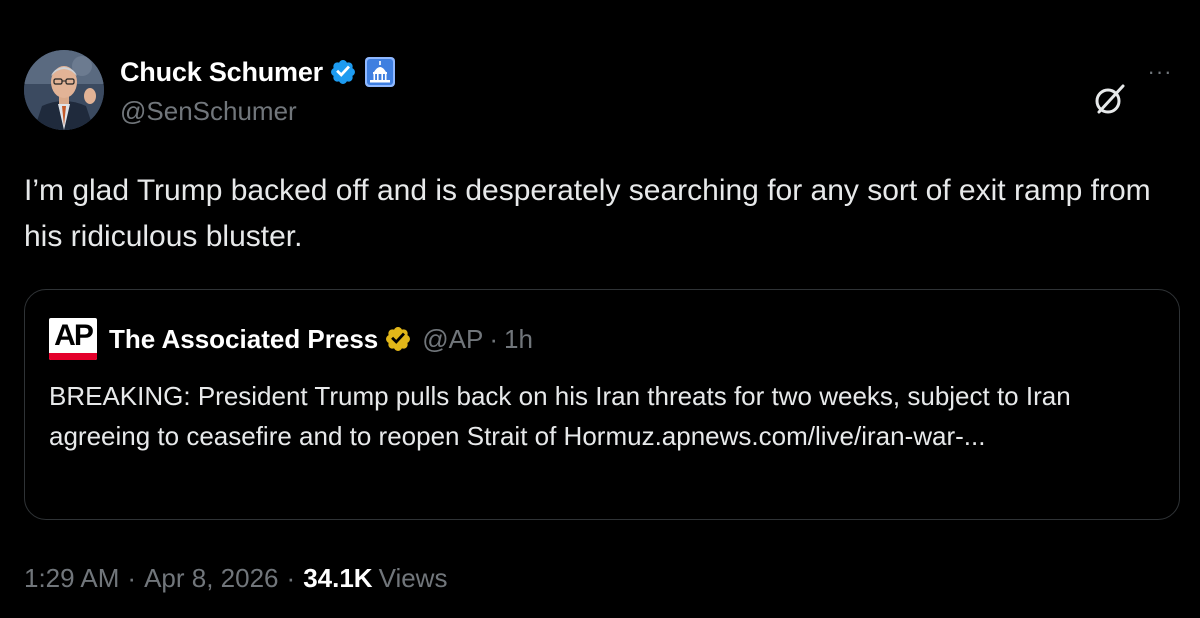 This screenshot has height=618, width=1200. What do you see at coordinates (452, 339) in the screenshot?
I see `quoted-author-handle: @AP` at bounding box center [452, 339].